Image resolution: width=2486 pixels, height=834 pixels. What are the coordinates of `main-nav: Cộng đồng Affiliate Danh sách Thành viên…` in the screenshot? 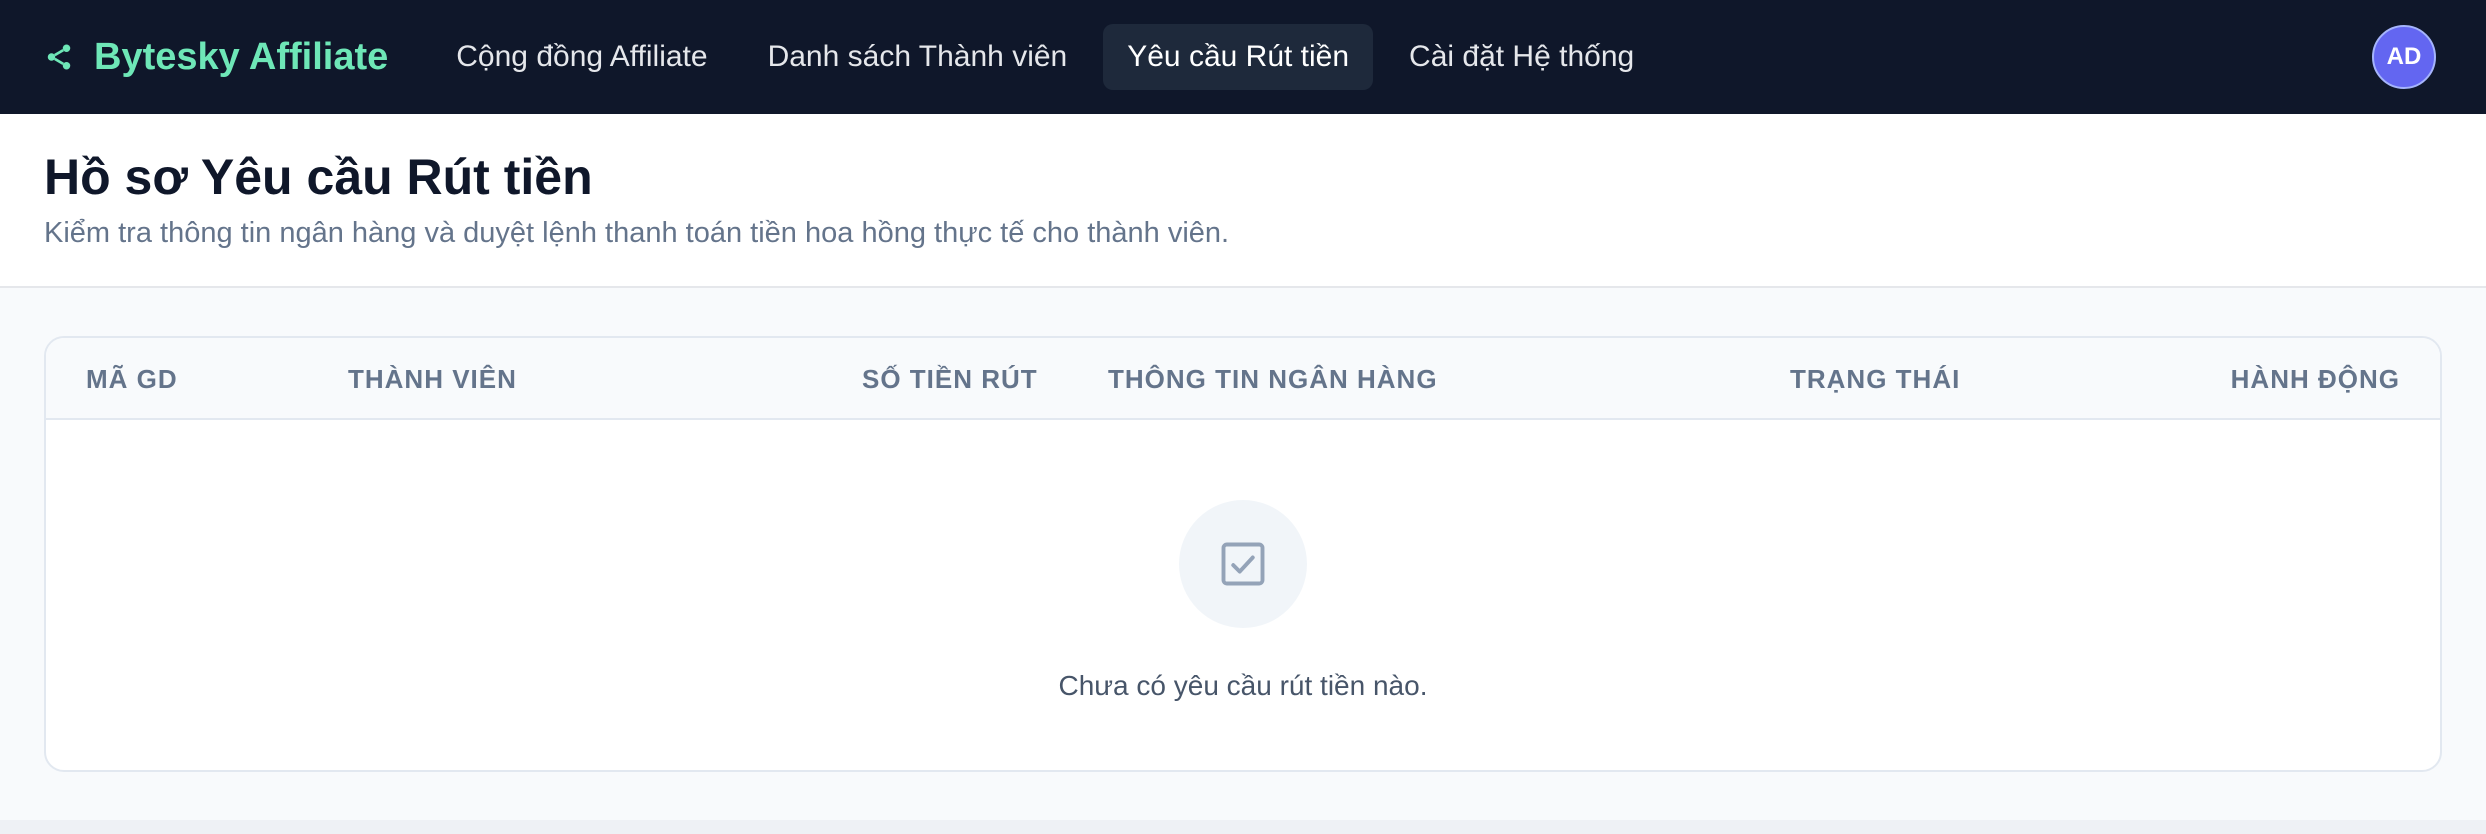 It's located at (1045, 57).